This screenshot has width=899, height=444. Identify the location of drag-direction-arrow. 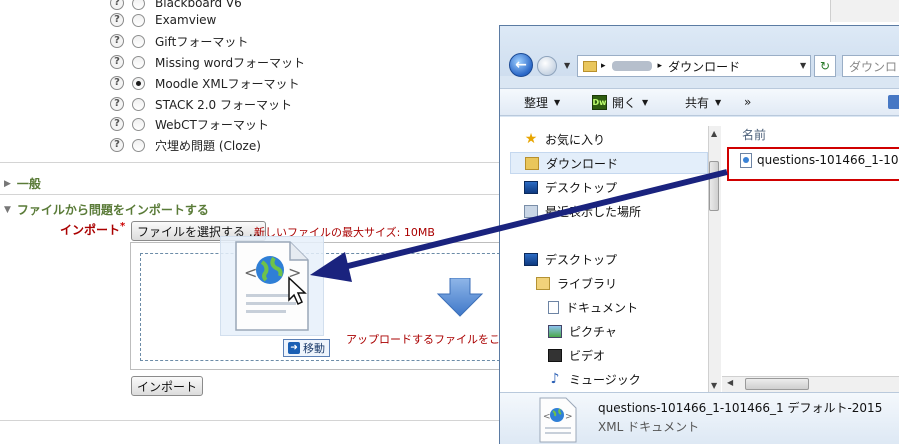
(519, 225).